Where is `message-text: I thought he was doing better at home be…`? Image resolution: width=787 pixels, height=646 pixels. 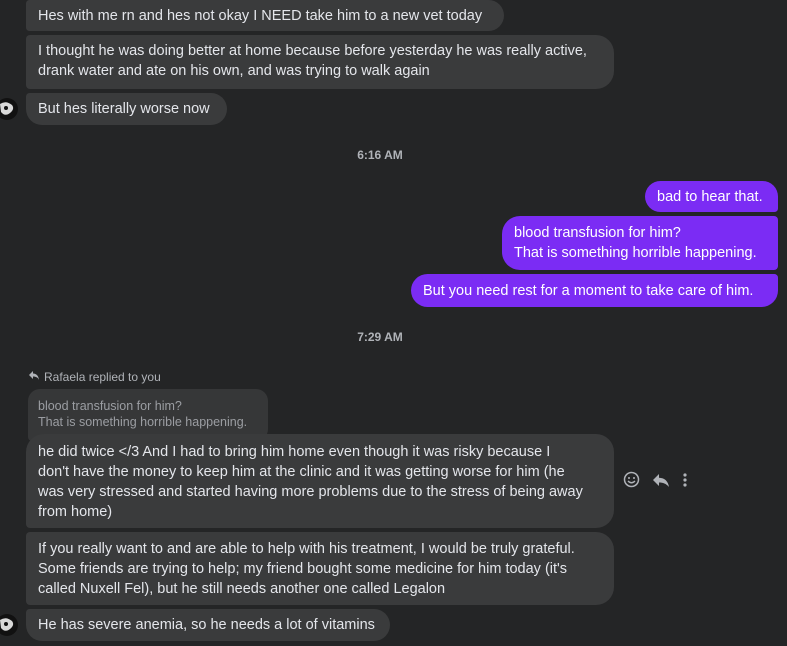 message-text: I thought he was doing better at home be… is located at coordinates (312, 51).